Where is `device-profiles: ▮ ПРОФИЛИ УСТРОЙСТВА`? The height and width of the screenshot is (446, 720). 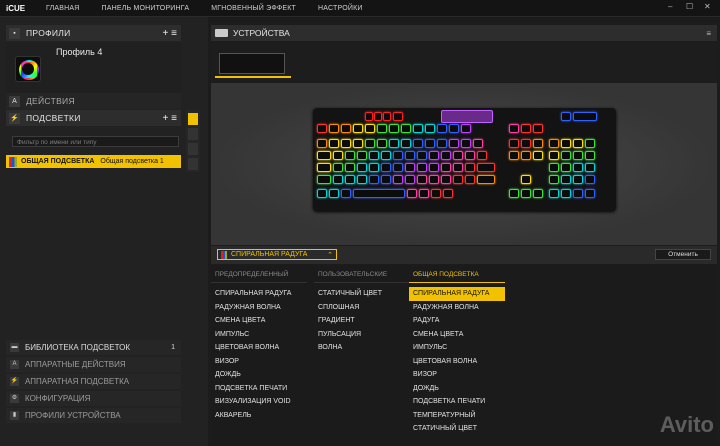
device-profiles: ▮ ПРОФИЛИ УСТРОЙСТВА is located at coordinates (93, 415).